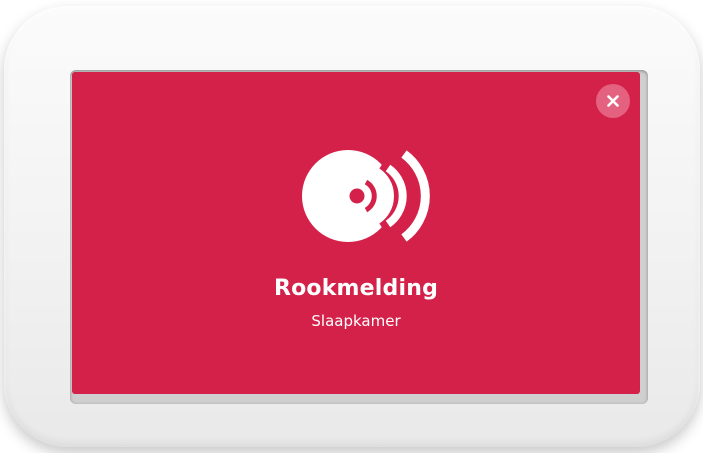  What do you see at coordinates (356, 321) in the screenshot?
I see `alarm-location: Slaapkamer` at bounding box center [356, 321].